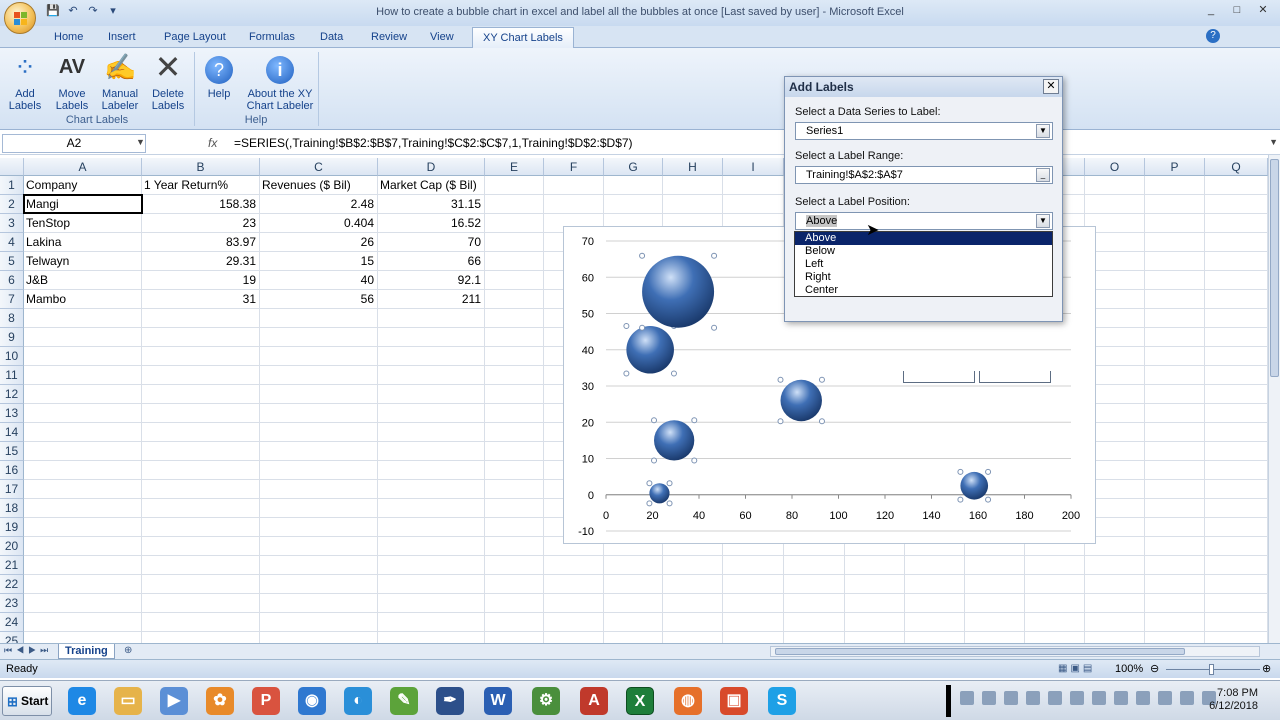  I want to click on cell: Telwayn, so click(83, 261).